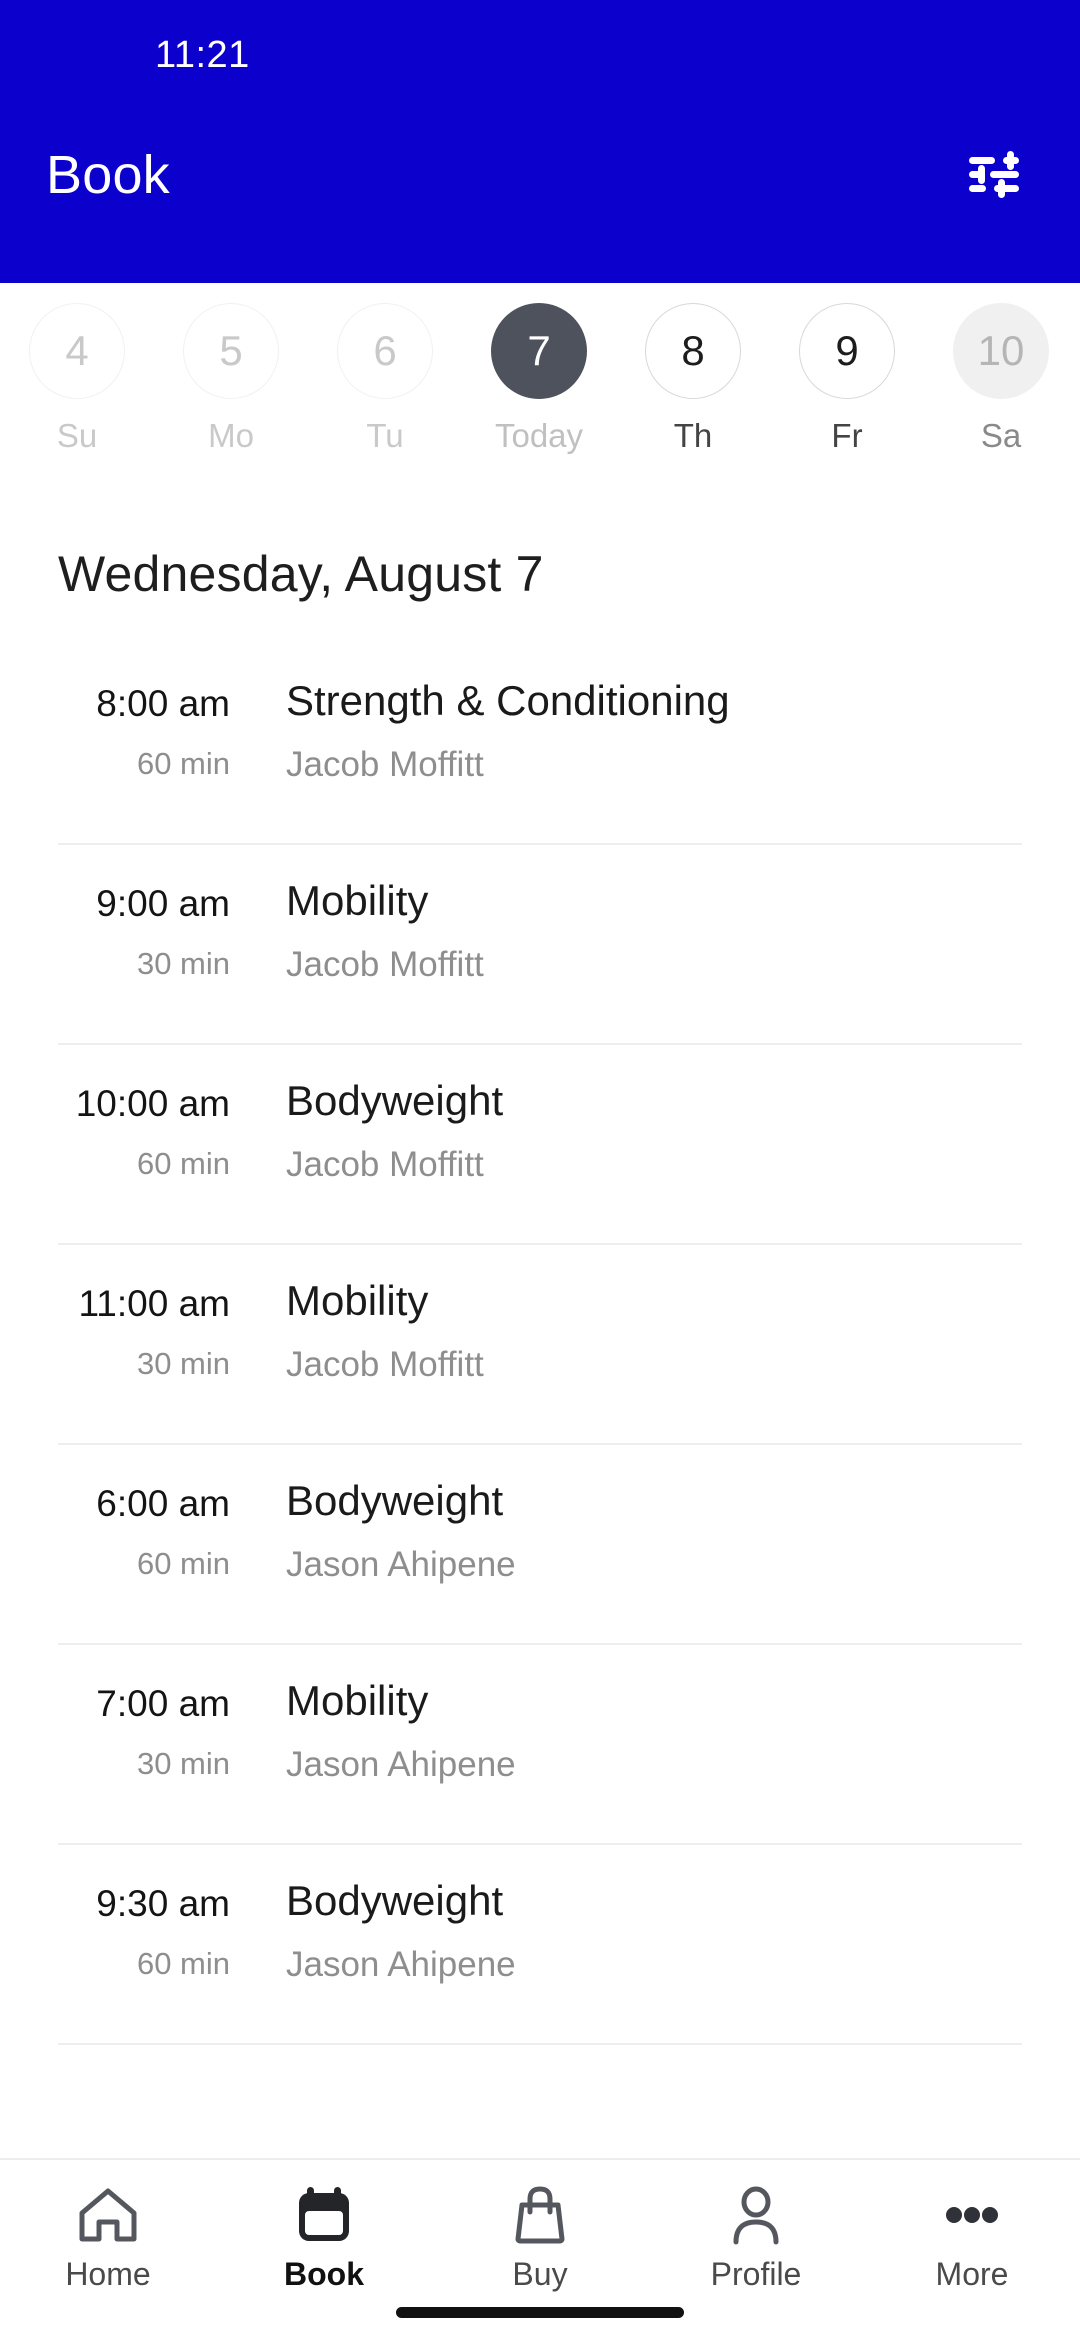  I want to click on tune-filter-icon, so click(994, 175).